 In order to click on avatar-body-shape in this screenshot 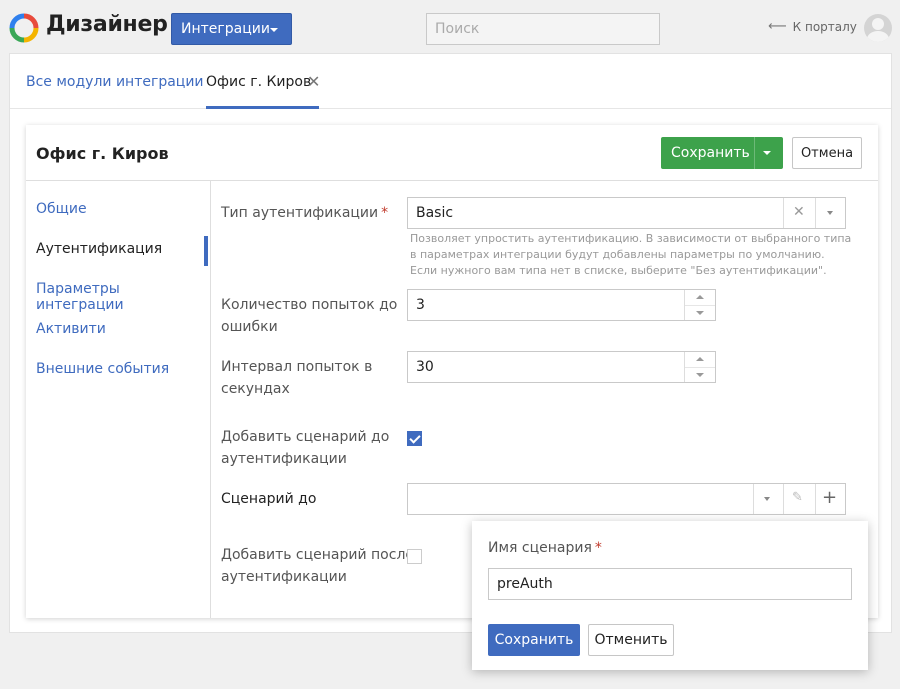, I will do `click(878, 36)`.